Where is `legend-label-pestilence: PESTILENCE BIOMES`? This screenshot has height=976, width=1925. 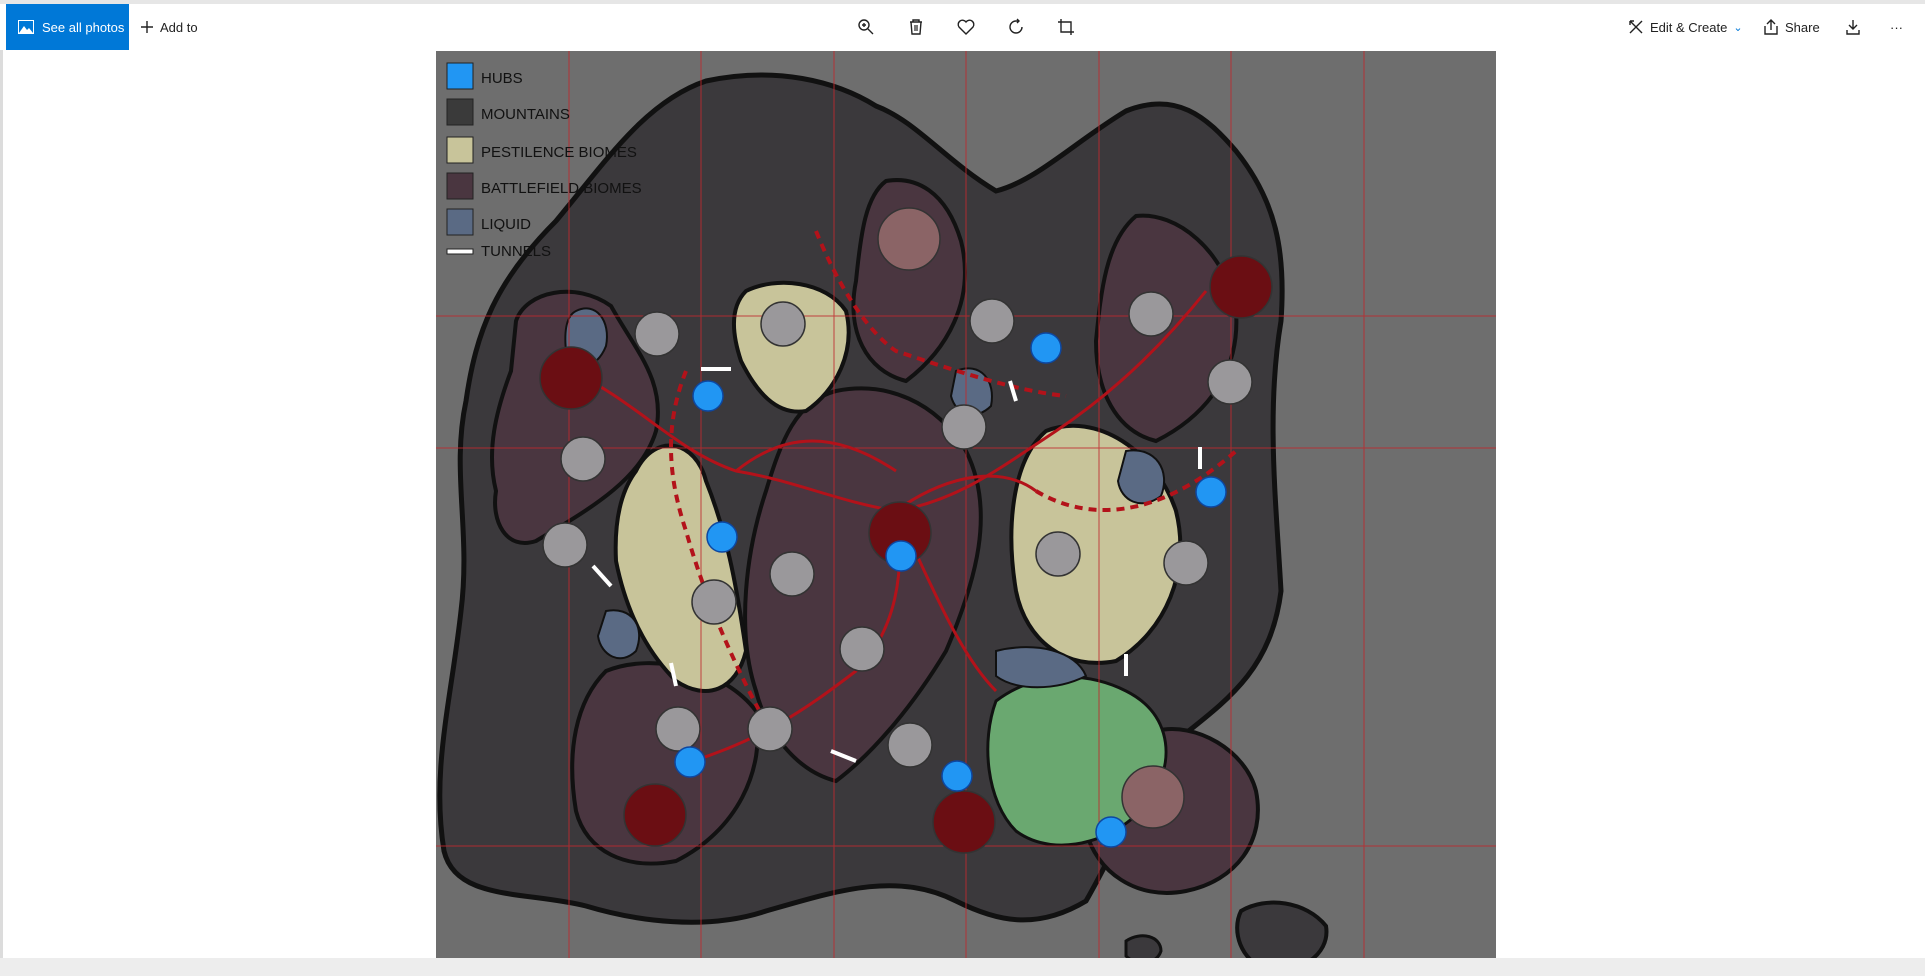
legend-label-pestilence: PESTILENCE BIOMES is located at coordinates (559, 152).